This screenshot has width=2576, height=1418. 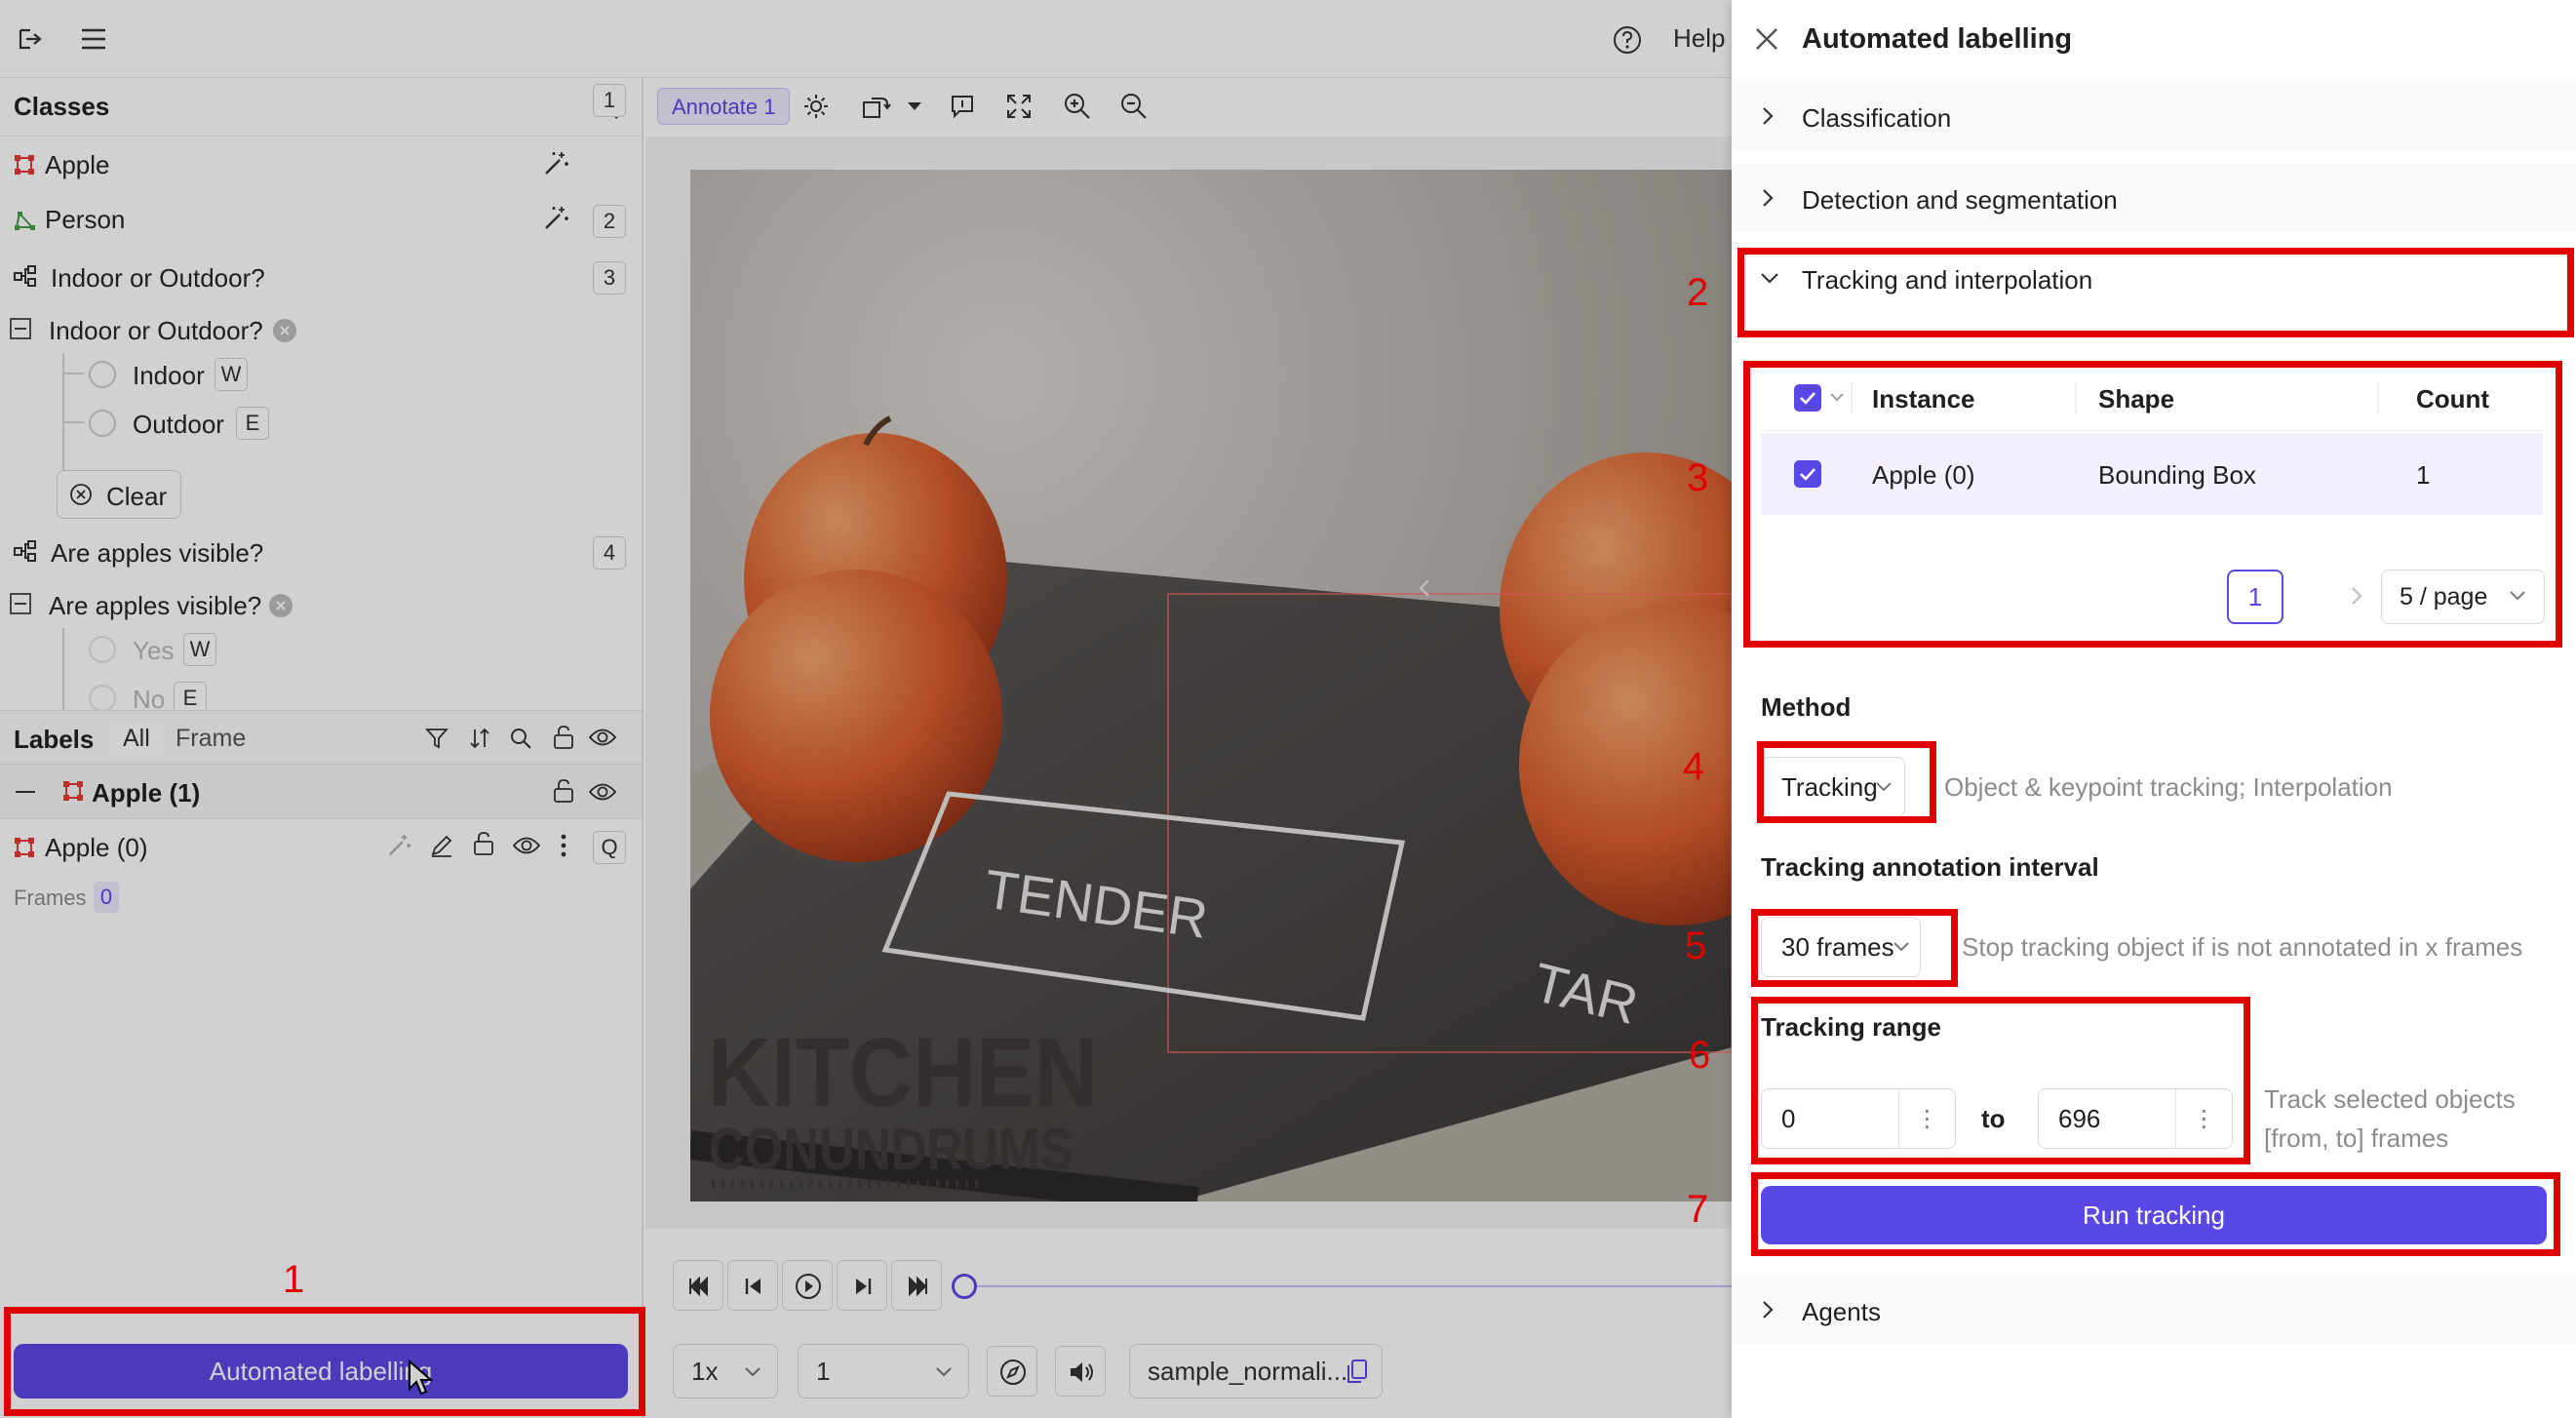 What do you see at coordinates (321, 328) in the screenshot?
I see `question-indoor-outdoor: Indoor or Outdoor?` at bounding box center [321, 328].